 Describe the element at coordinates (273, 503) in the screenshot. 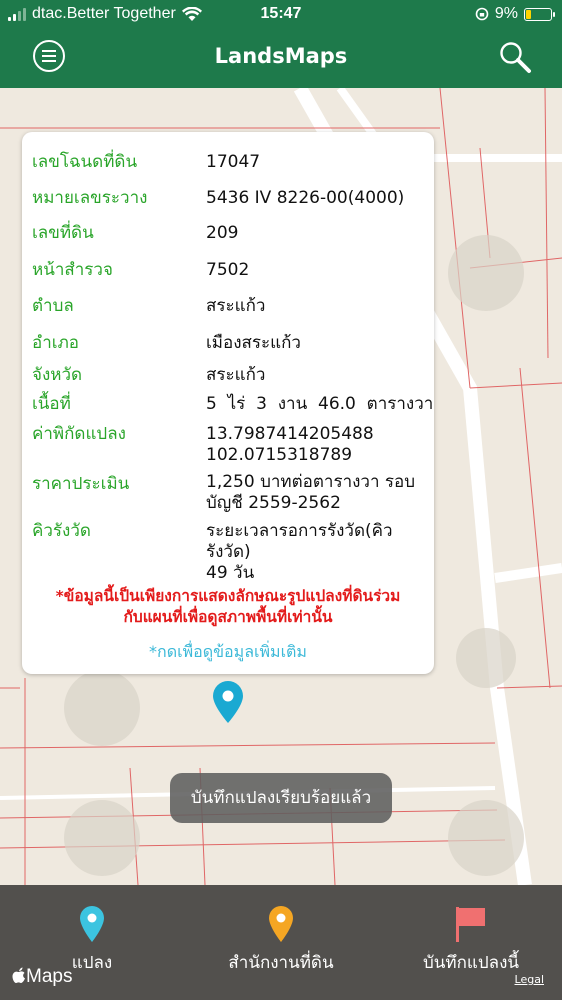

I see `info-value-line: บัญชี 2559-2562` at that location.